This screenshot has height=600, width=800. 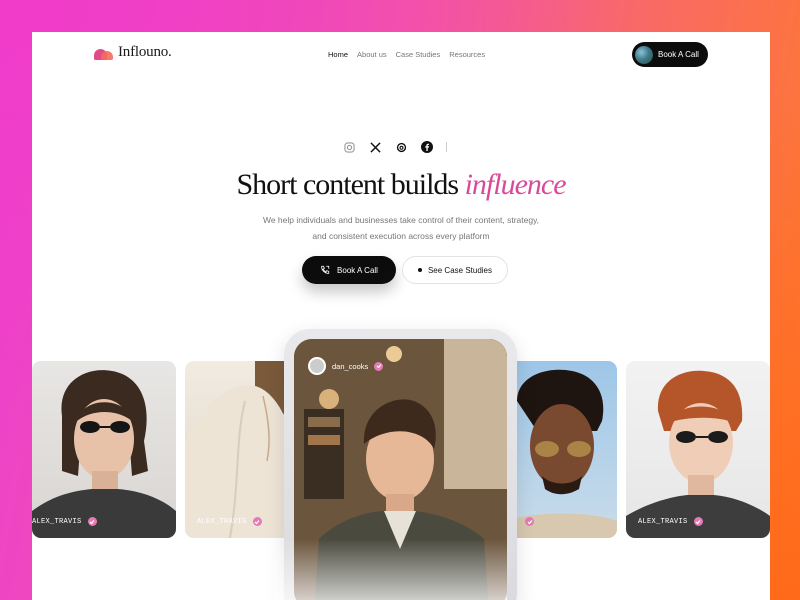 I want to click on see-case-studies-button: See Case Studies, so click(x=455, y=270).